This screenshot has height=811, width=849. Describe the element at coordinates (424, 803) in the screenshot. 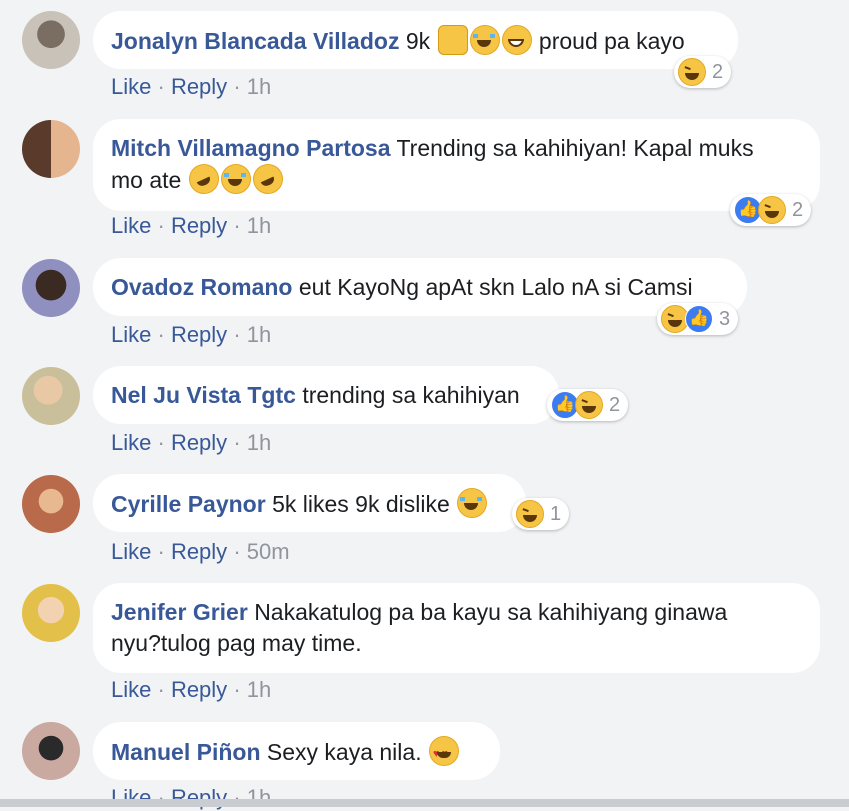

I see `horizontal-scrollbar` at that location.